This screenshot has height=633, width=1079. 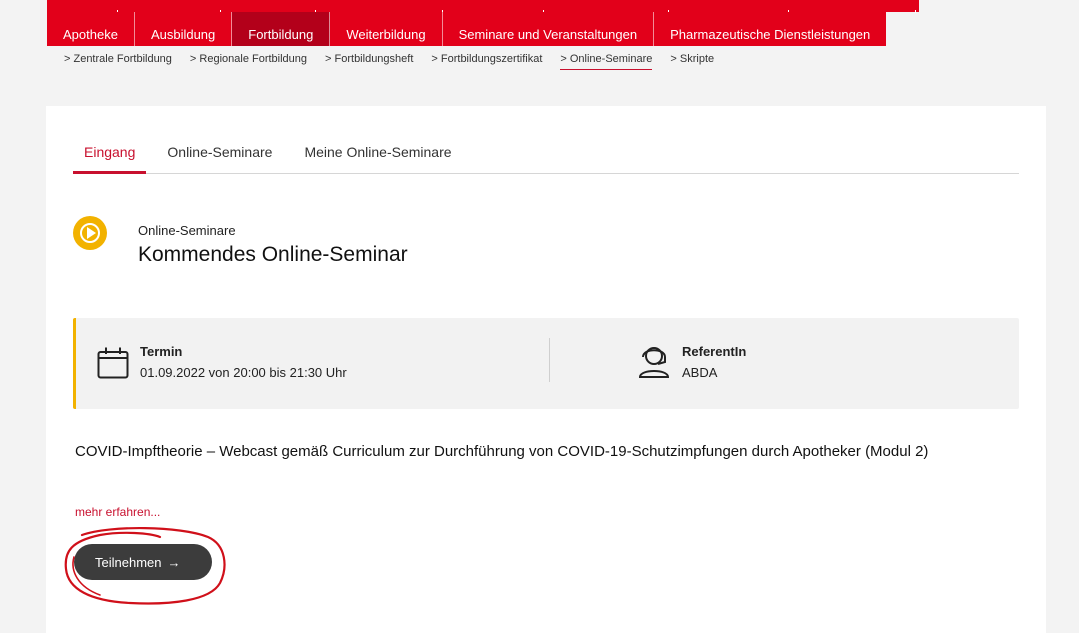 I want to click on play-circle-icon, so click(x=90, y=233).